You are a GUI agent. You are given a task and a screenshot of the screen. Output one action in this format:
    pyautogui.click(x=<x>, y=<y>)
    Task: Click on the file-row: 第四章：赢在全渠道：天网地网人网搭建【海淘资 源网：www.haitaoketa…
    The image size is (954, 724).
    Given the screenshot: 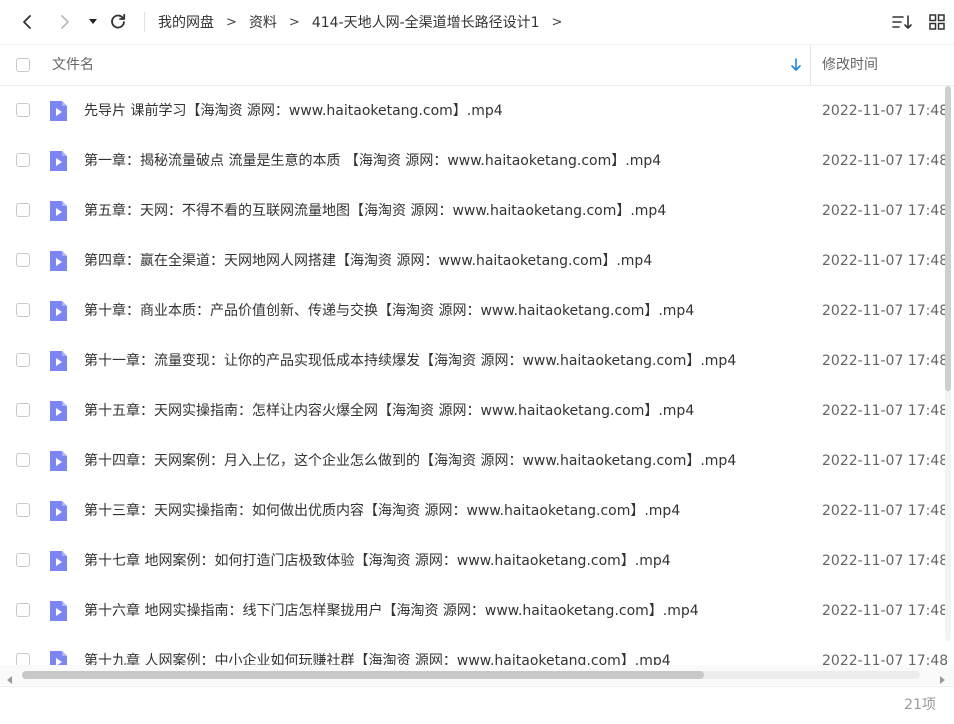 What is the action you would take?
    pyautogui.click(x=477, y=261)
    